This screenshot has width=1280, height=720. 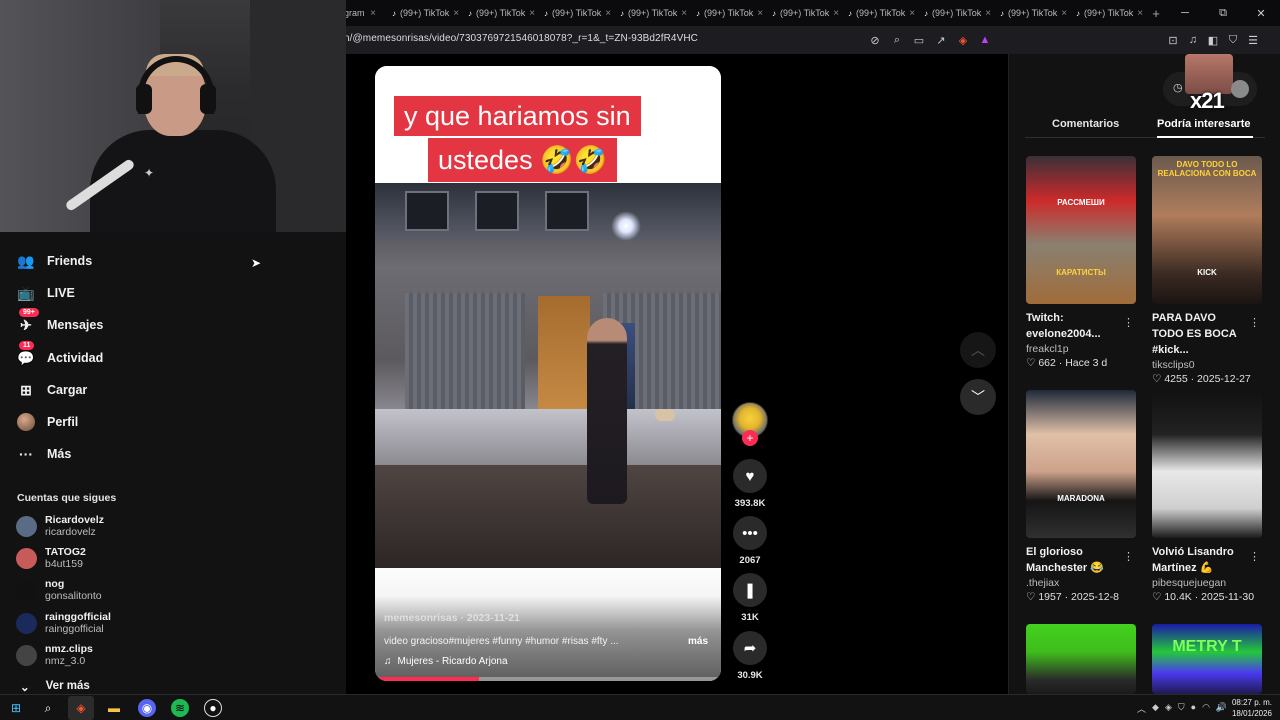 I want to click on video-thumbnail: METRY T, so click(x=1207, y=659).